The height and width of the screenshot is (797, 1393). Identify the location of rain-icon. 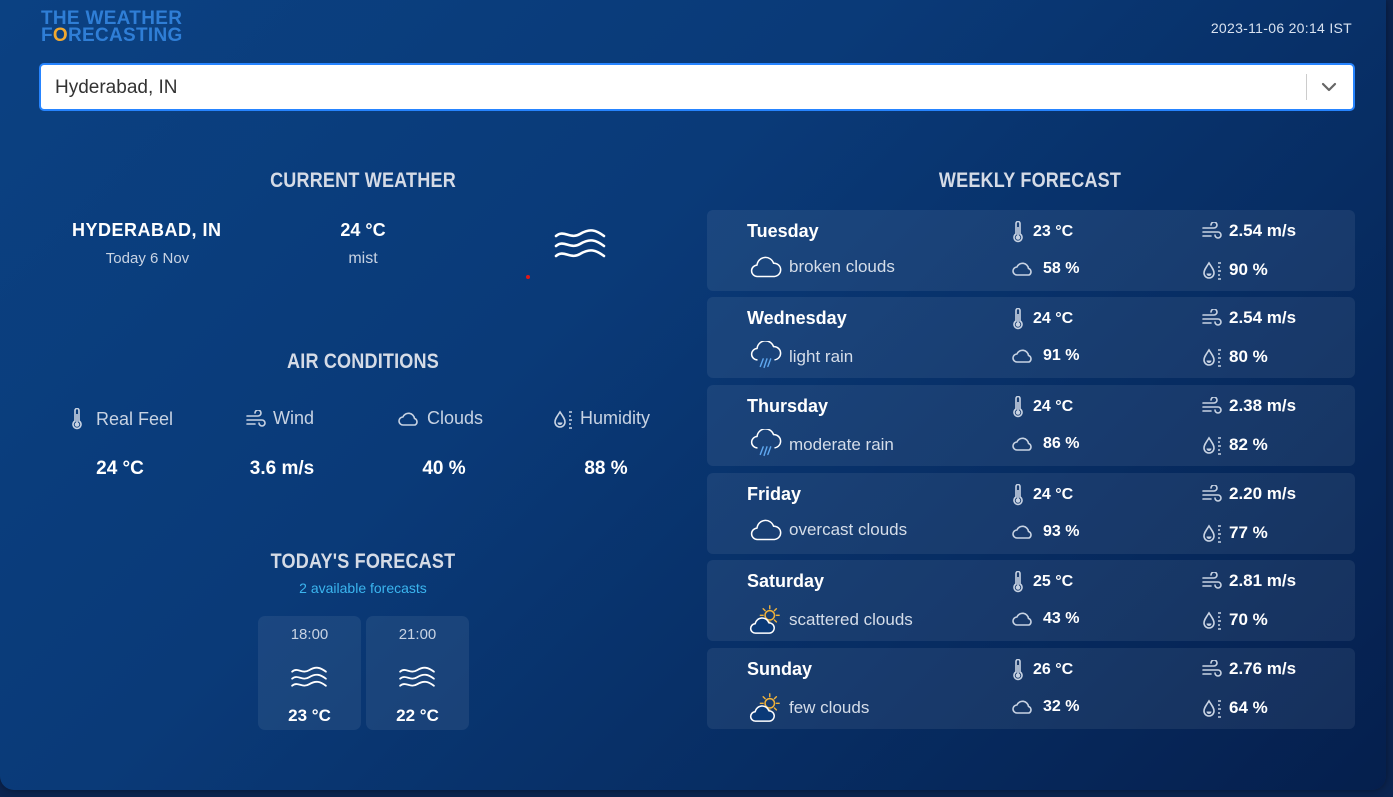
(766, 357).